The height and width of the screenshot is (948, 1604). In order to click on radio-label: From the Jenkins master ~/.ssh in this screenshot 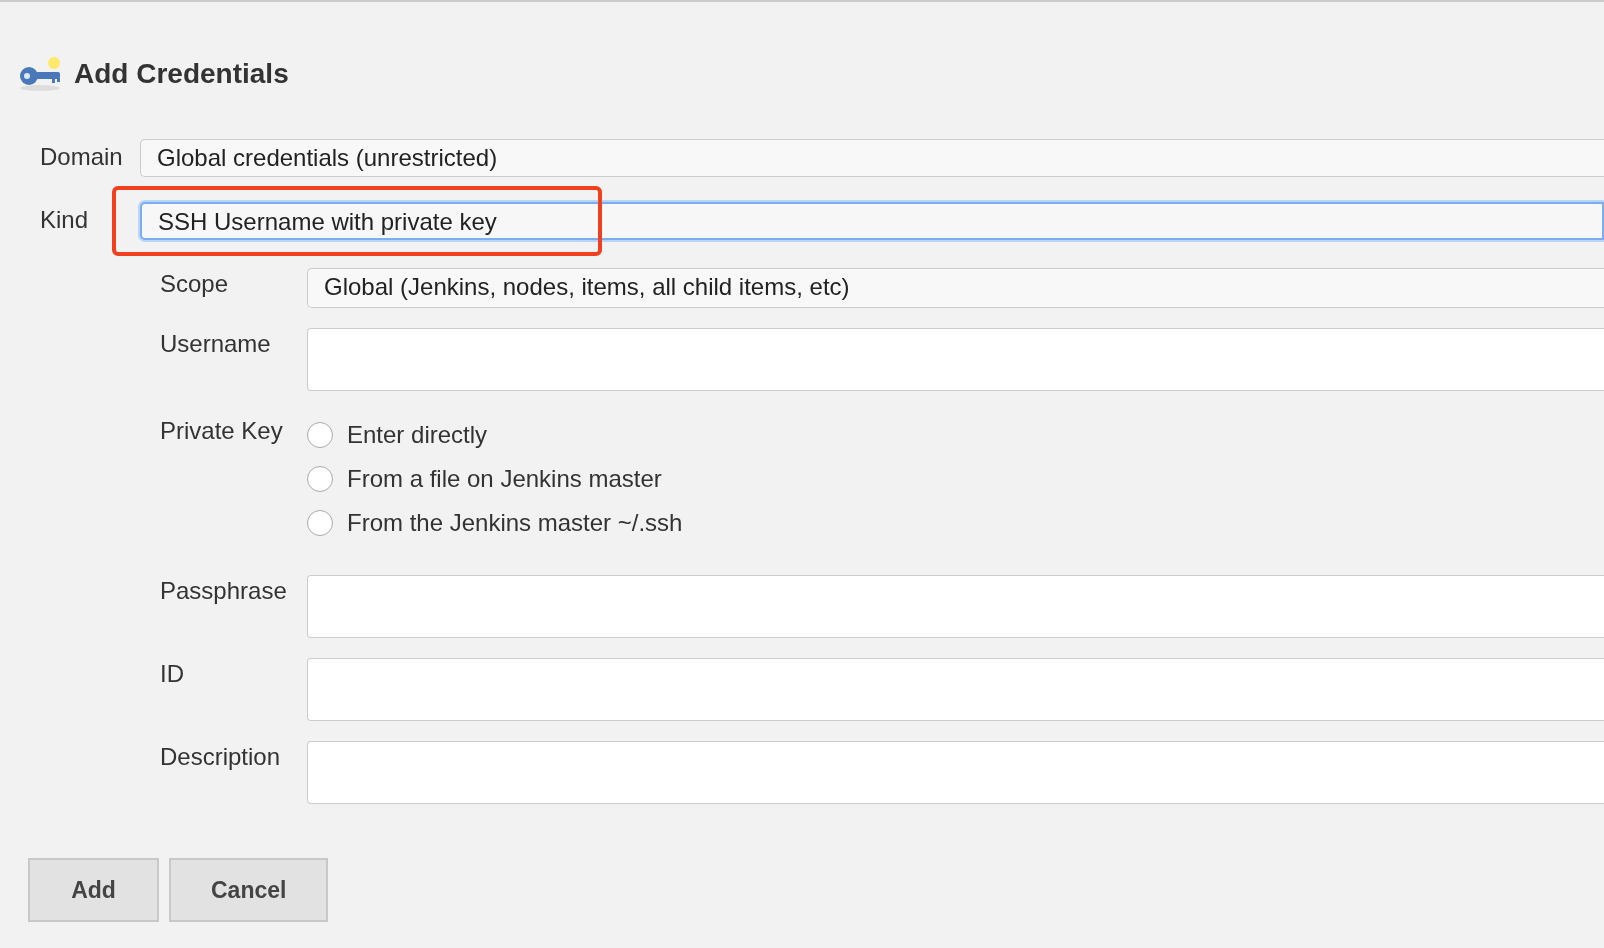, I will do `click(515, 523)`.